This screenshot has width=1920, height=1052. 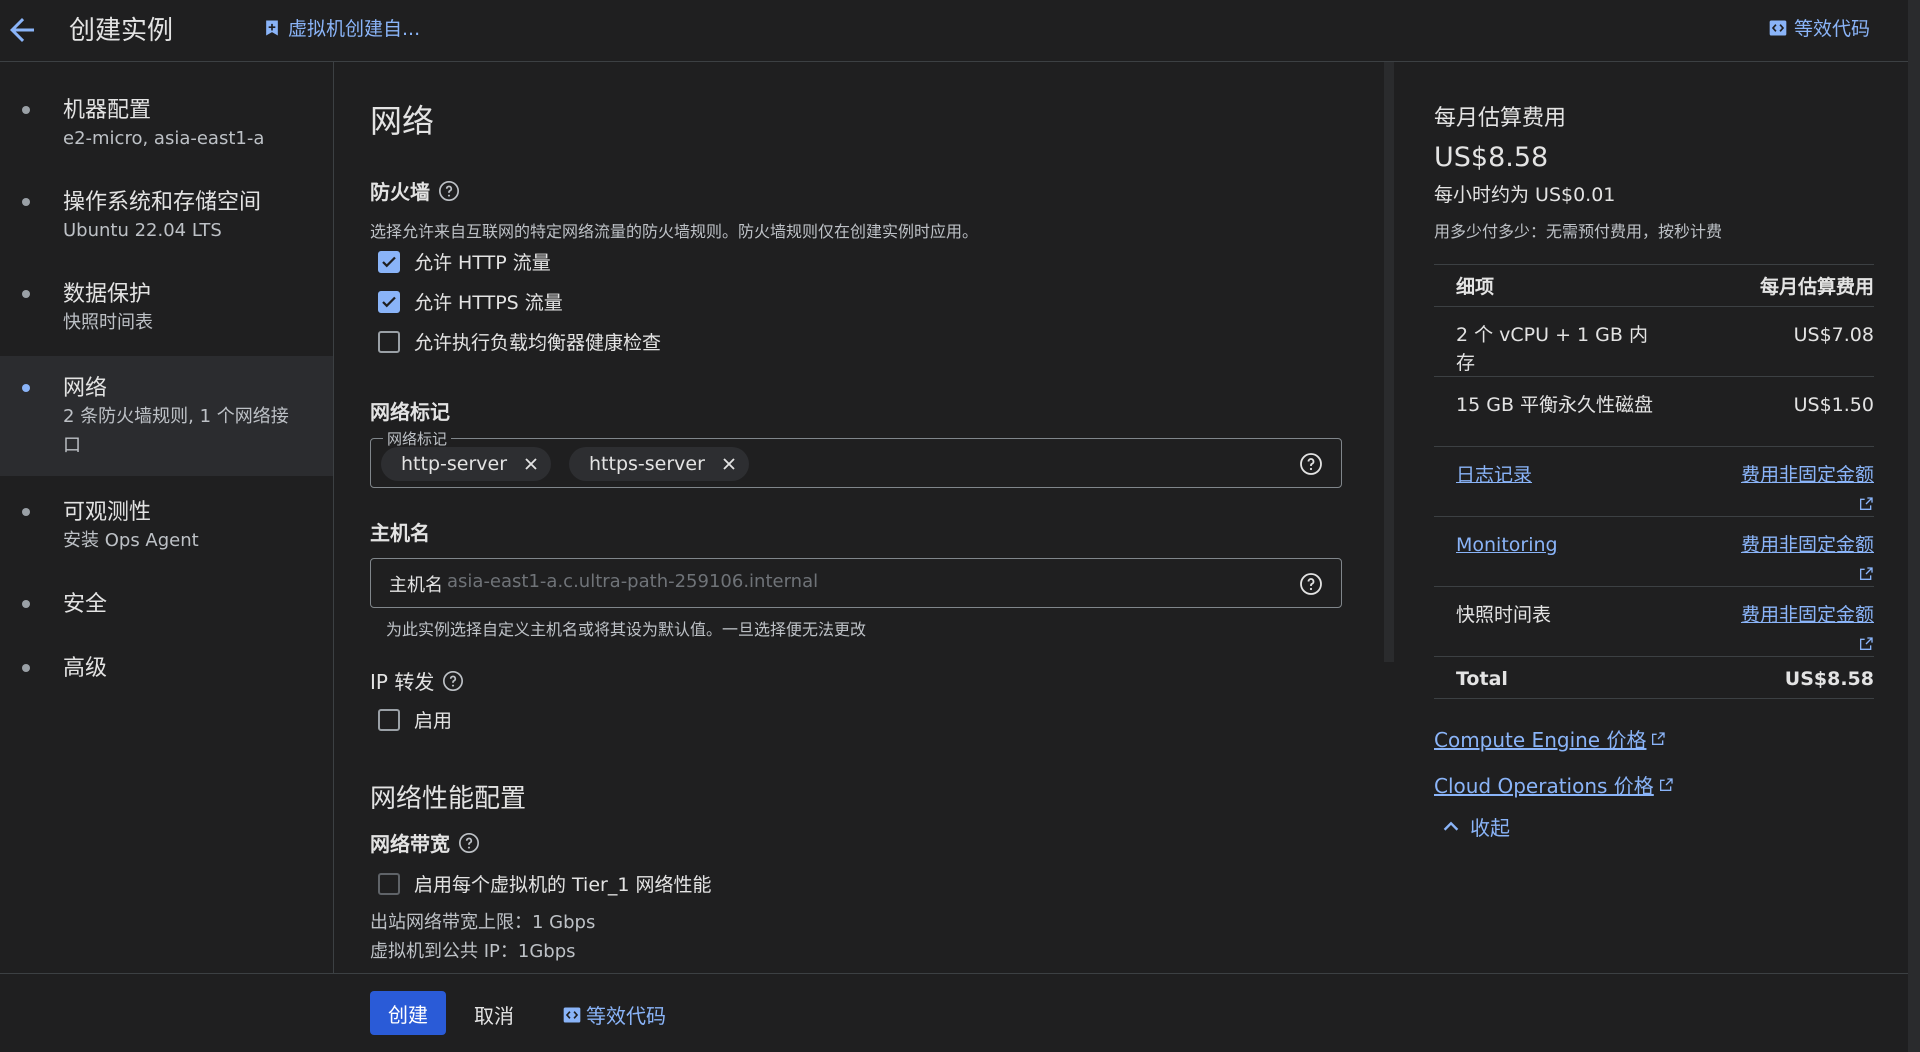 I want to click on nav-item-sub: 安装 Ops Agent, so click(x=131, y=540).